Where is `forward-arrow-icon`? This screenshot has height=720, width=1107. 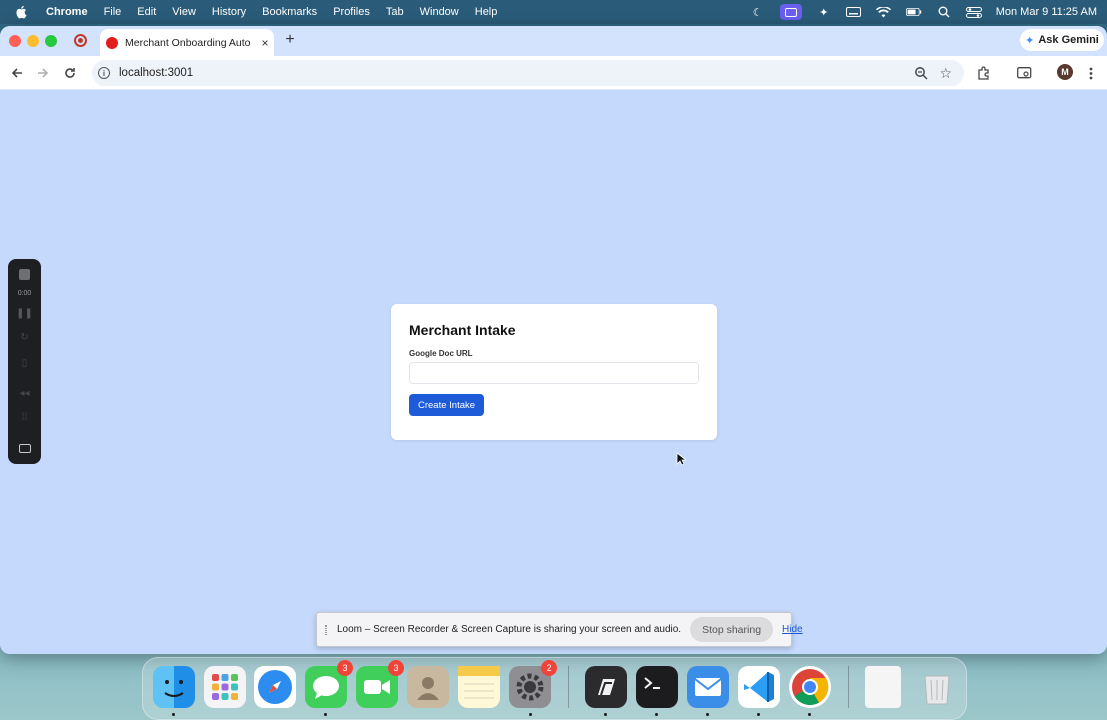
forward-arrow-icon is located at coordinates (43, 73).